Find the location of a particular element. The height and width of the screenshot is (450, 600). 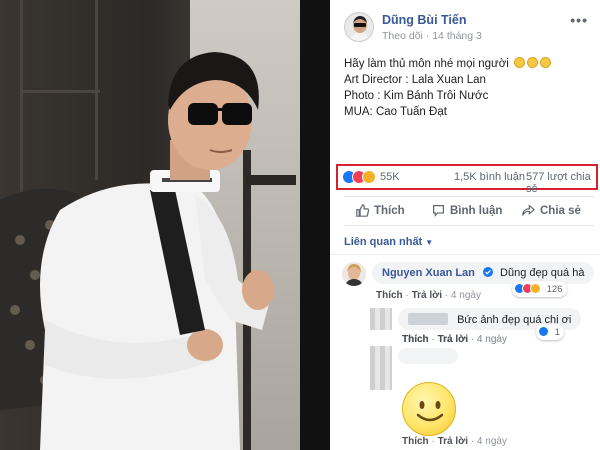

share-button: Chia sẻ is located at coordinates (551, 210).